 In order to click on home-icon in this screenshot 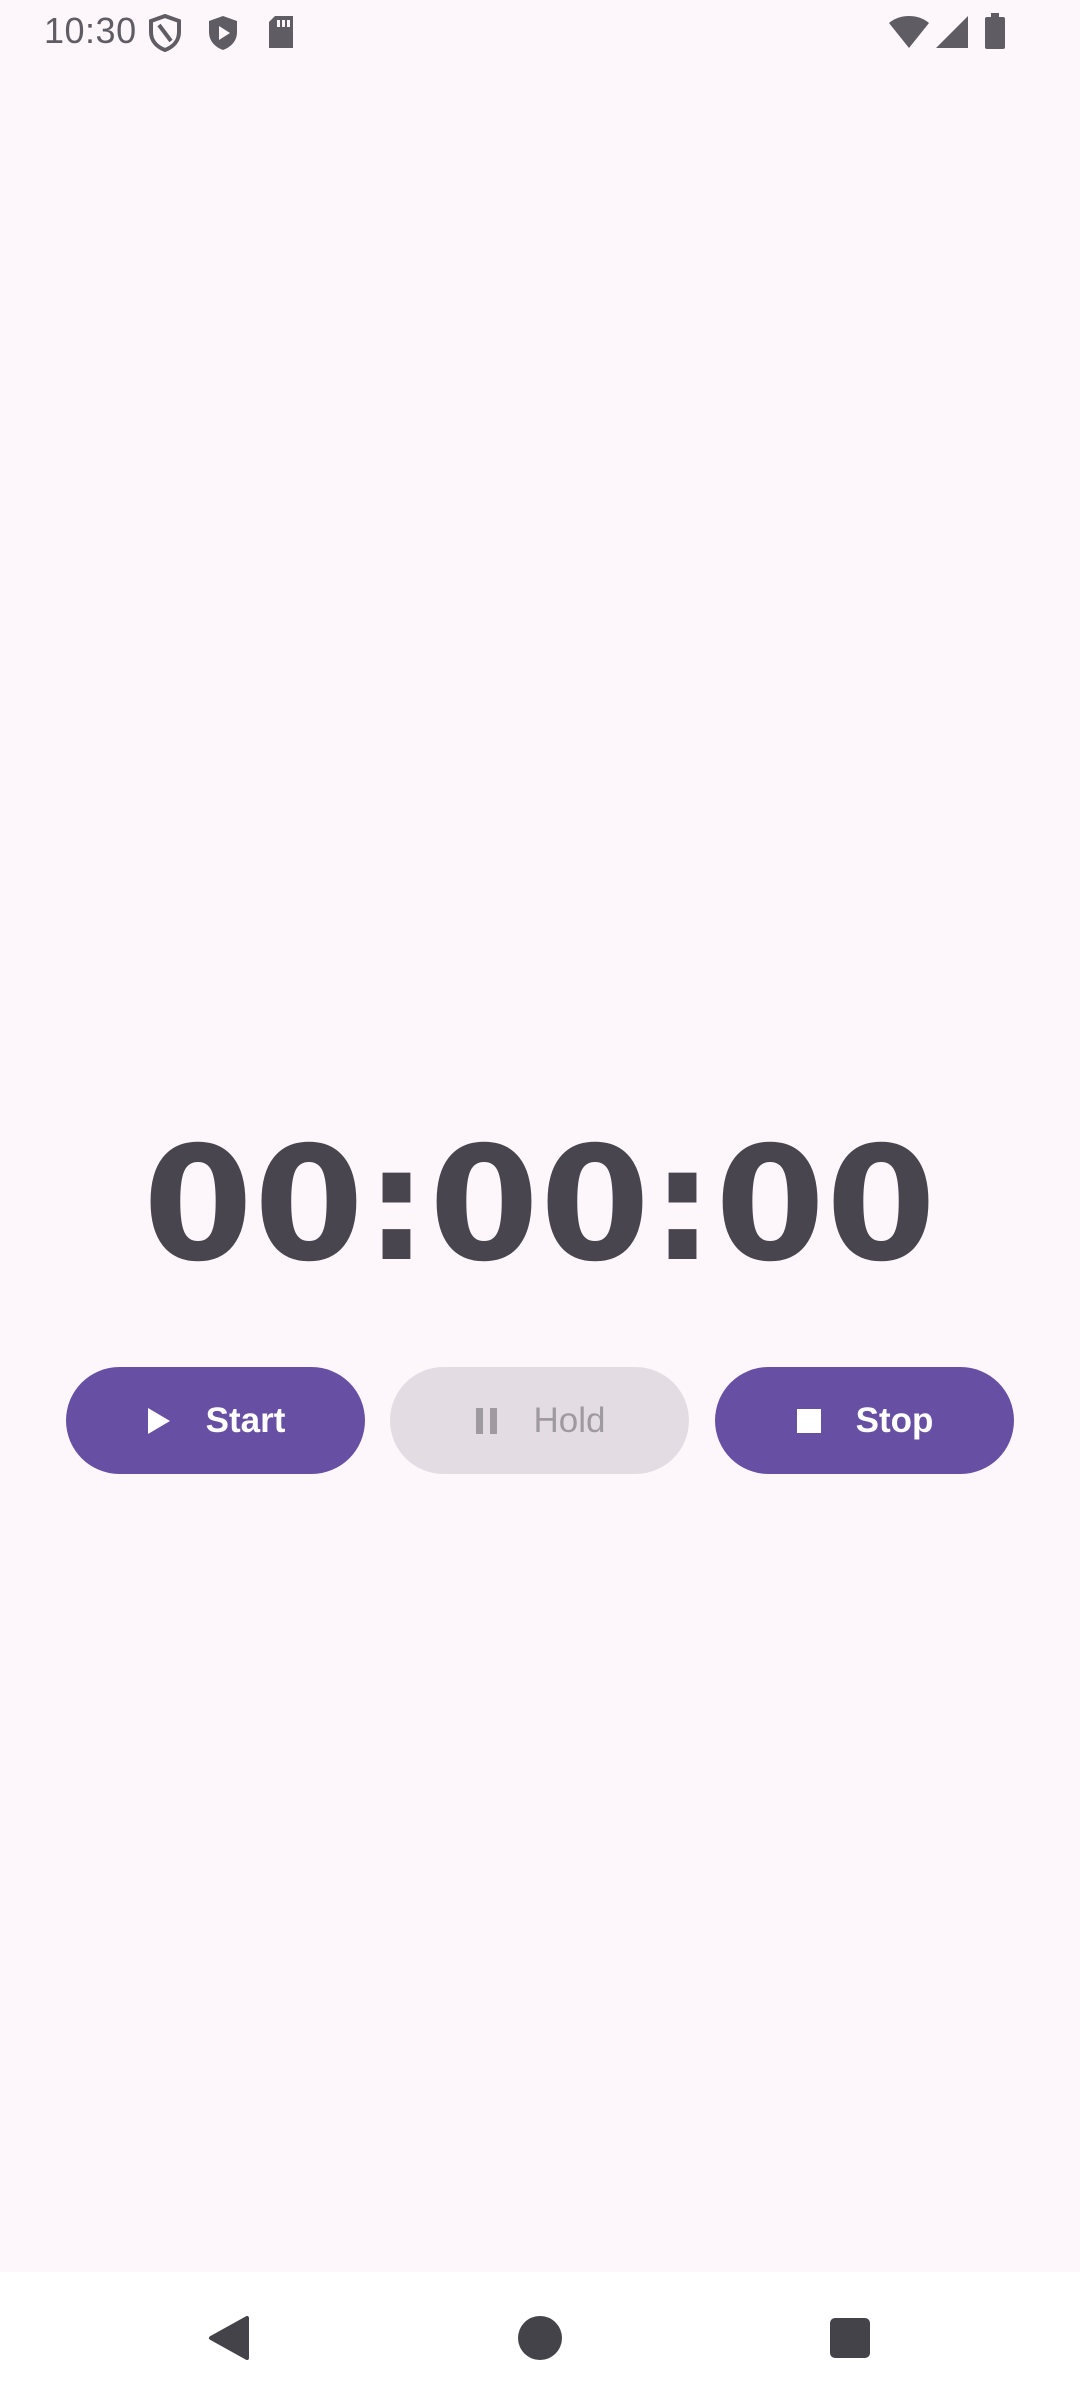, I will do `click(540, 2338)`.